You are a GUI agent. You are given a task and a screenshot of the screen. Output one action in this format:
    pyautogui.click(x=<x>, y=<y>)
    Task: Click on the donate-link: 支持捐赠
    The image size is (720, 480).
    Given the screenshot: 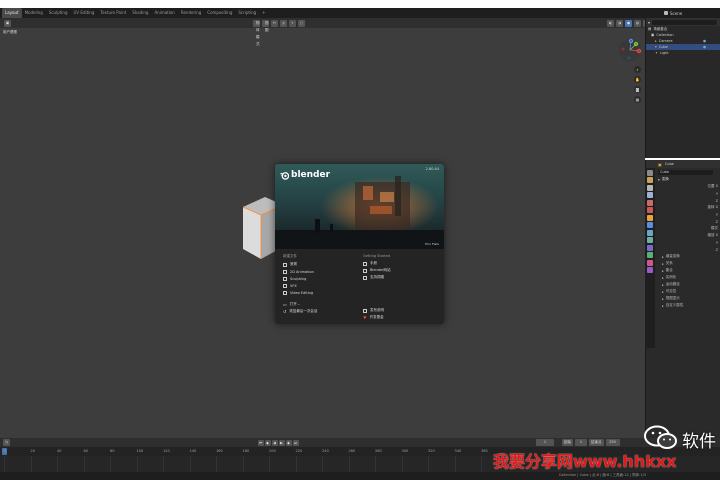 What is the action you would take?
    pyautogui.click(x=400, y=277)
    